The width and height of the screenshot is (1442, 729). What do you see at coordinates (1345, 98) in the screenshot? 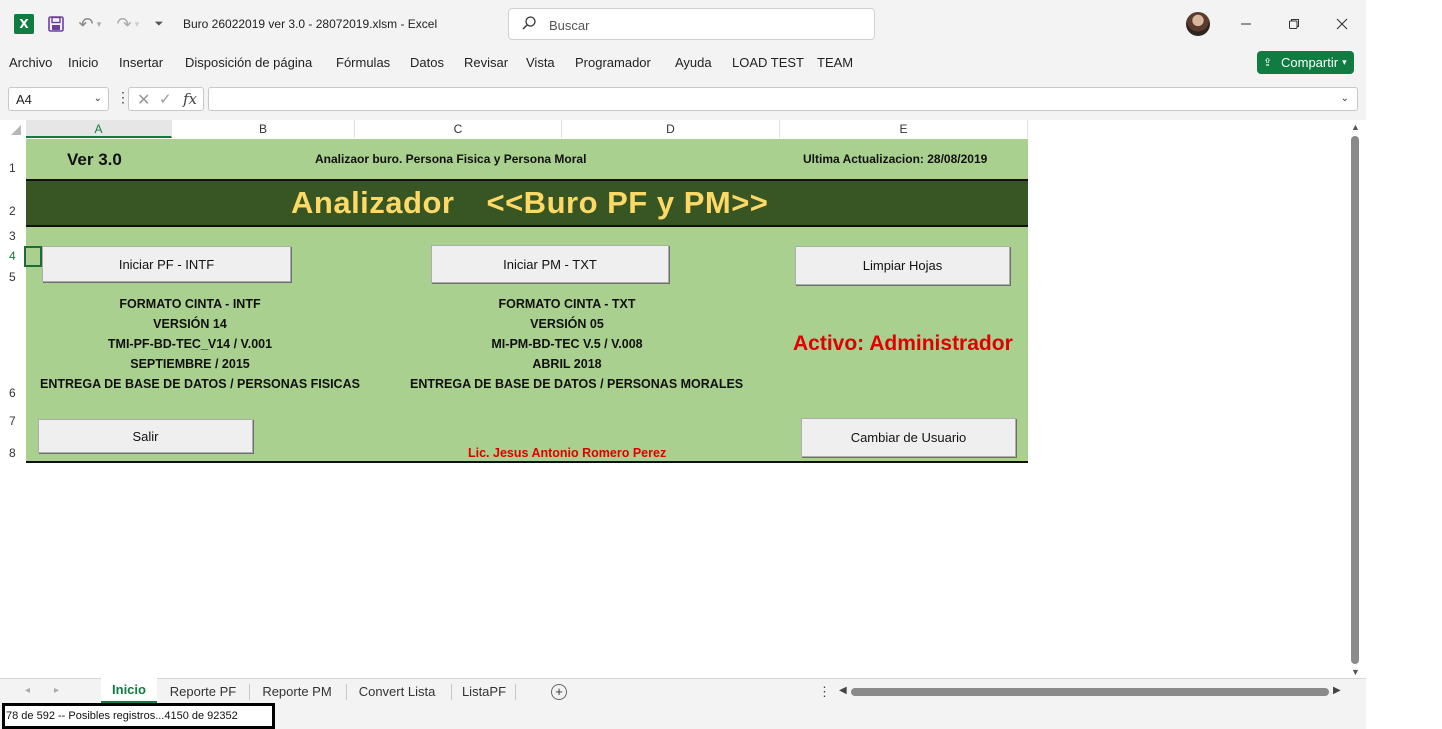
I see `expand-formula-icon: ⌄` at bounding box center [1345, 98].